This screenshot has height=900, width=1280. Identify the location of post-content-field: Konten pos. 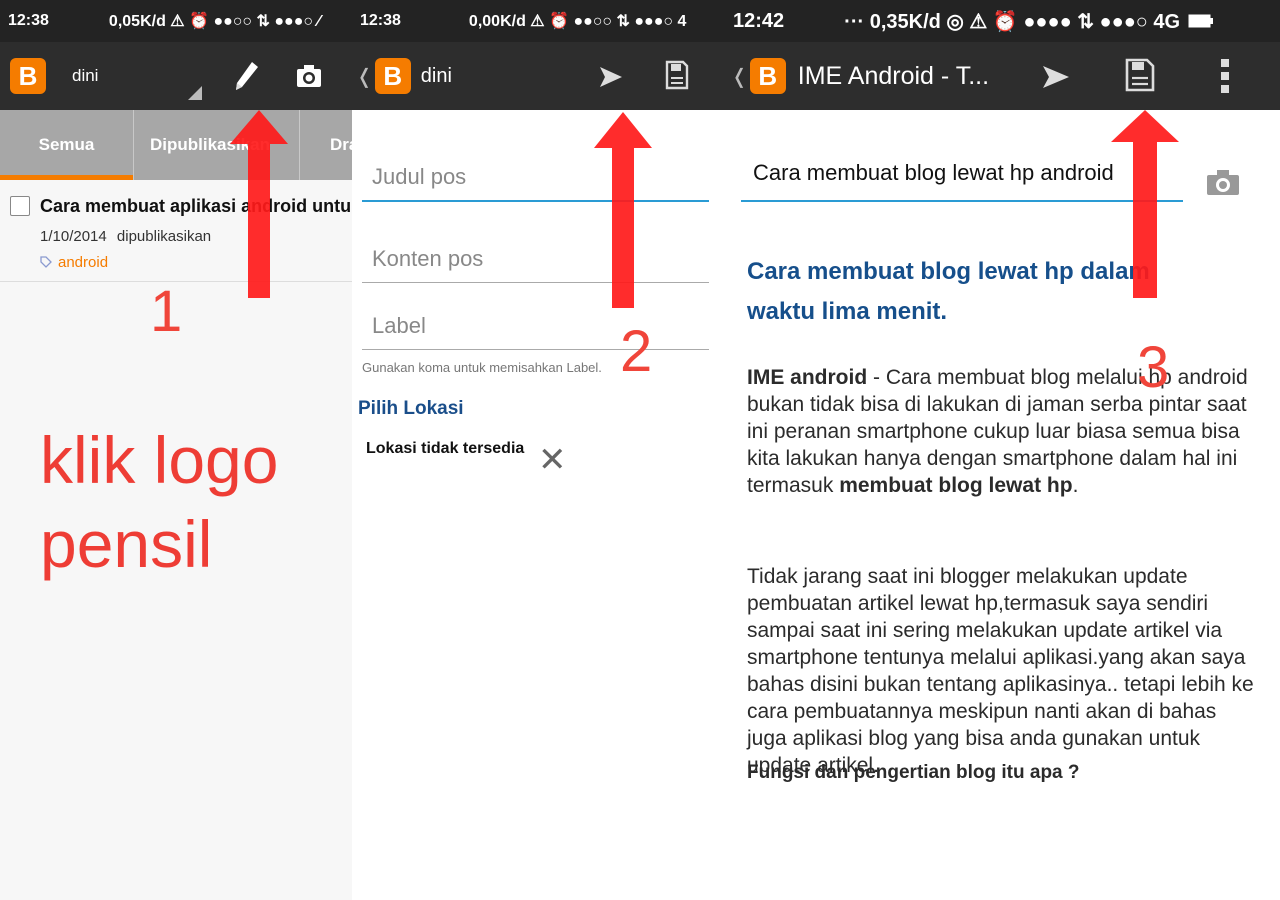
(535, 264).